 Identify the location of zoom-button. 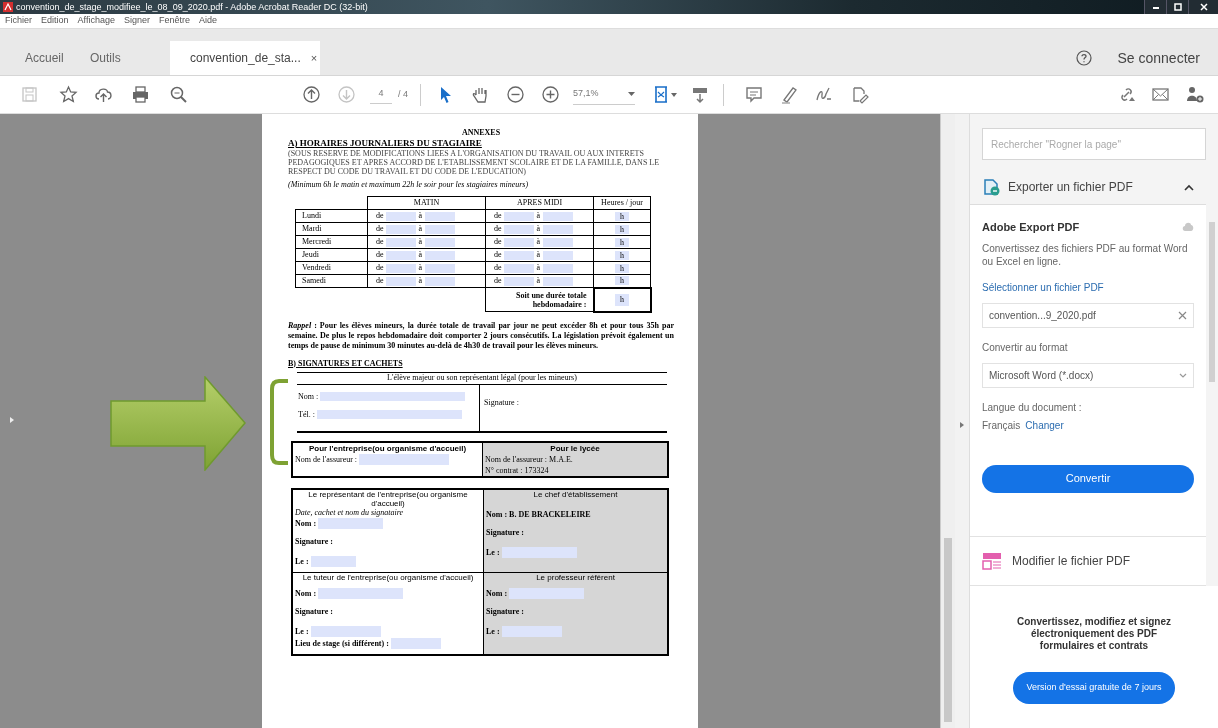
(178, 94).